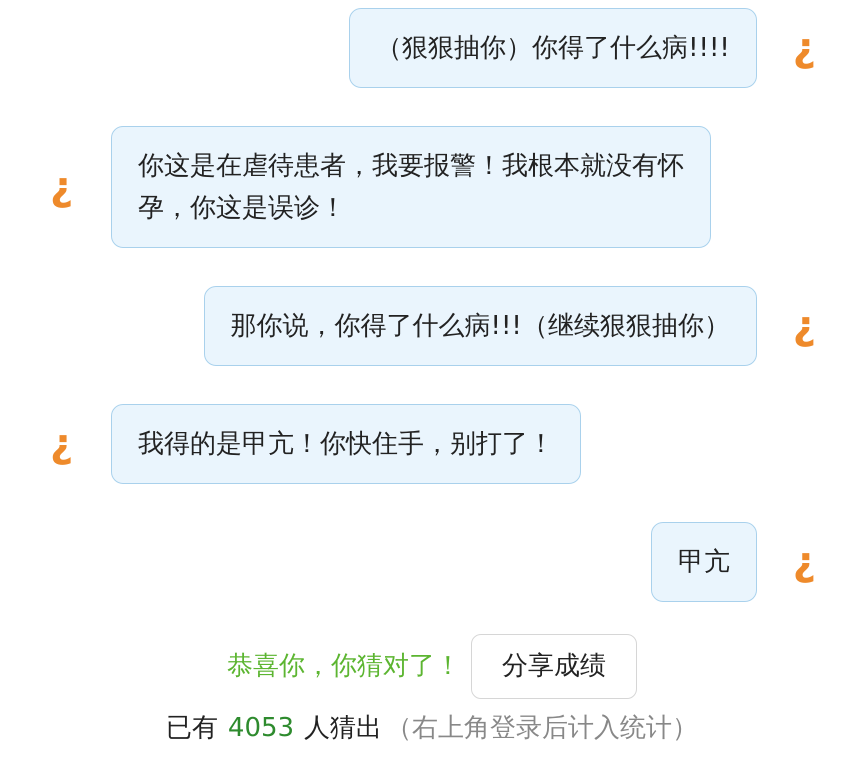  What do you see at coordinates (554, 666) in the screenshot?
I see `share-button: 分享成绩` at bounding box center [554, 666].